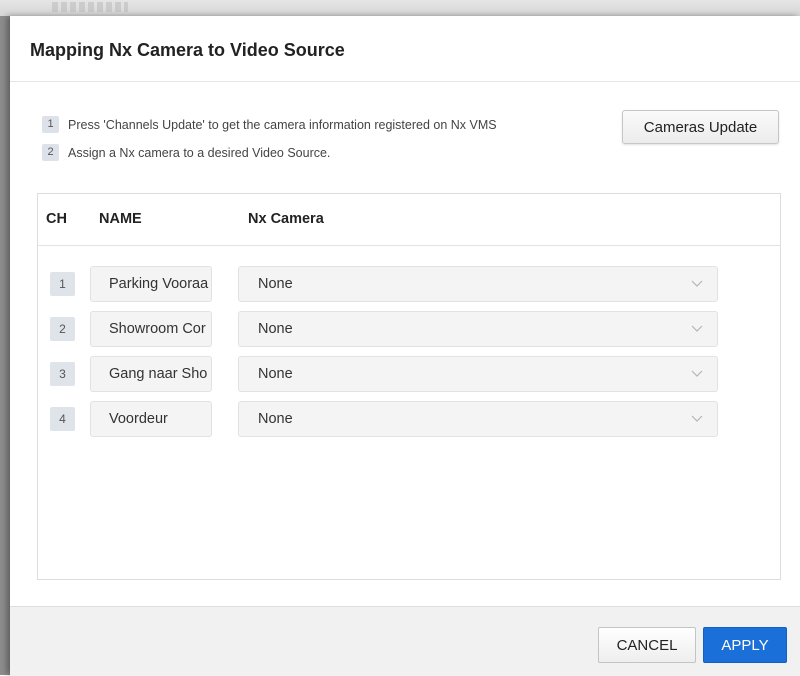 This screenshot has width=800, height=676. I want to click on dialog-footer: CANCEL APPLY, so click(405, 641).